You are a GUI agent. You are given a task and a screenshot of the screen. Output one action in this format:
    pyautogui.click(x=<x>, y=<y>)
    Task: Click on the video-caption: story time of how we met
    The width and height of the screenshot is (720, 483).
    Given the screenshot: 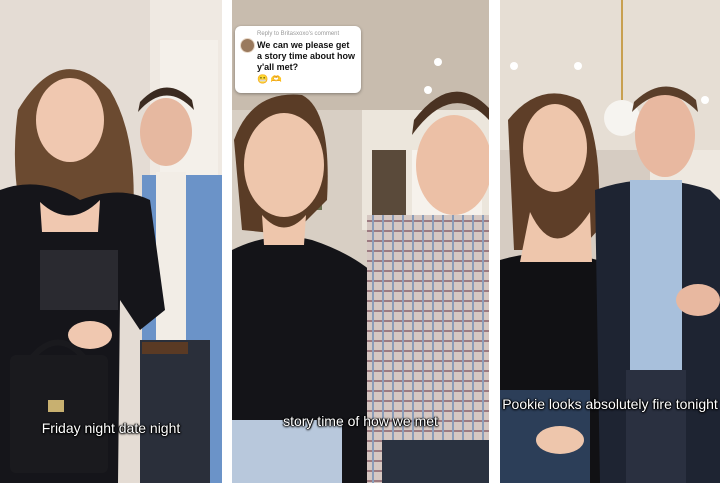 What is the action you would take?
    pyautogui.click(x=360, y=421)
    